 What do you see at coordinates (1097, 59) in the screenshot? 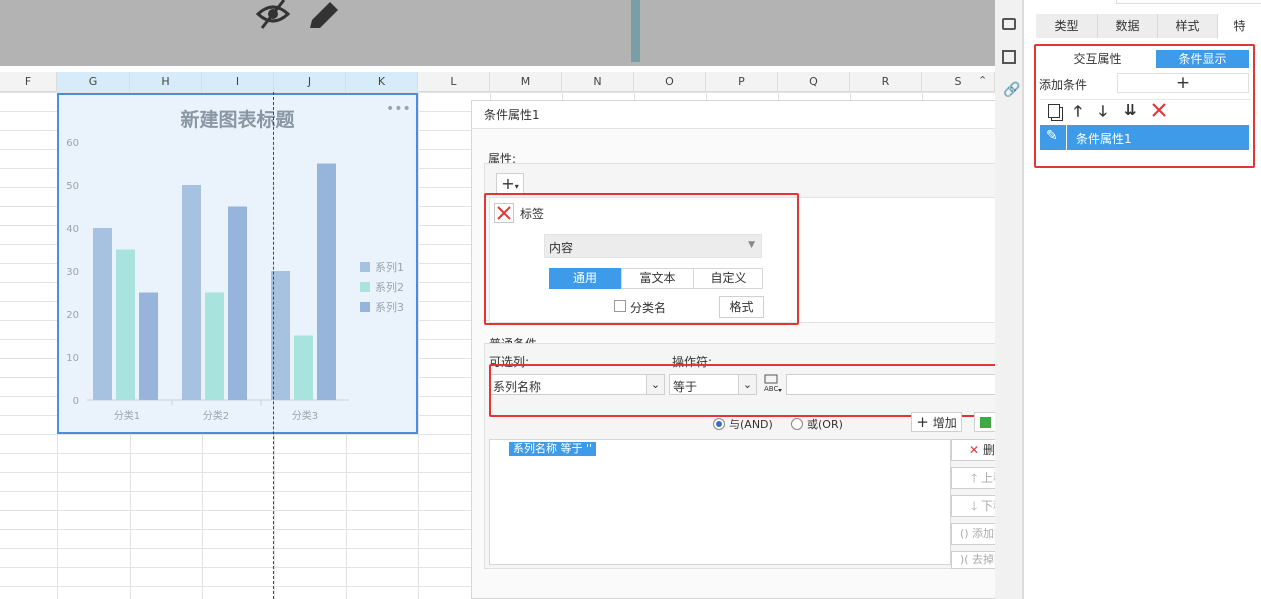
I see `subtab-interaction: 交互属性` at bounding box center [1097, 59].